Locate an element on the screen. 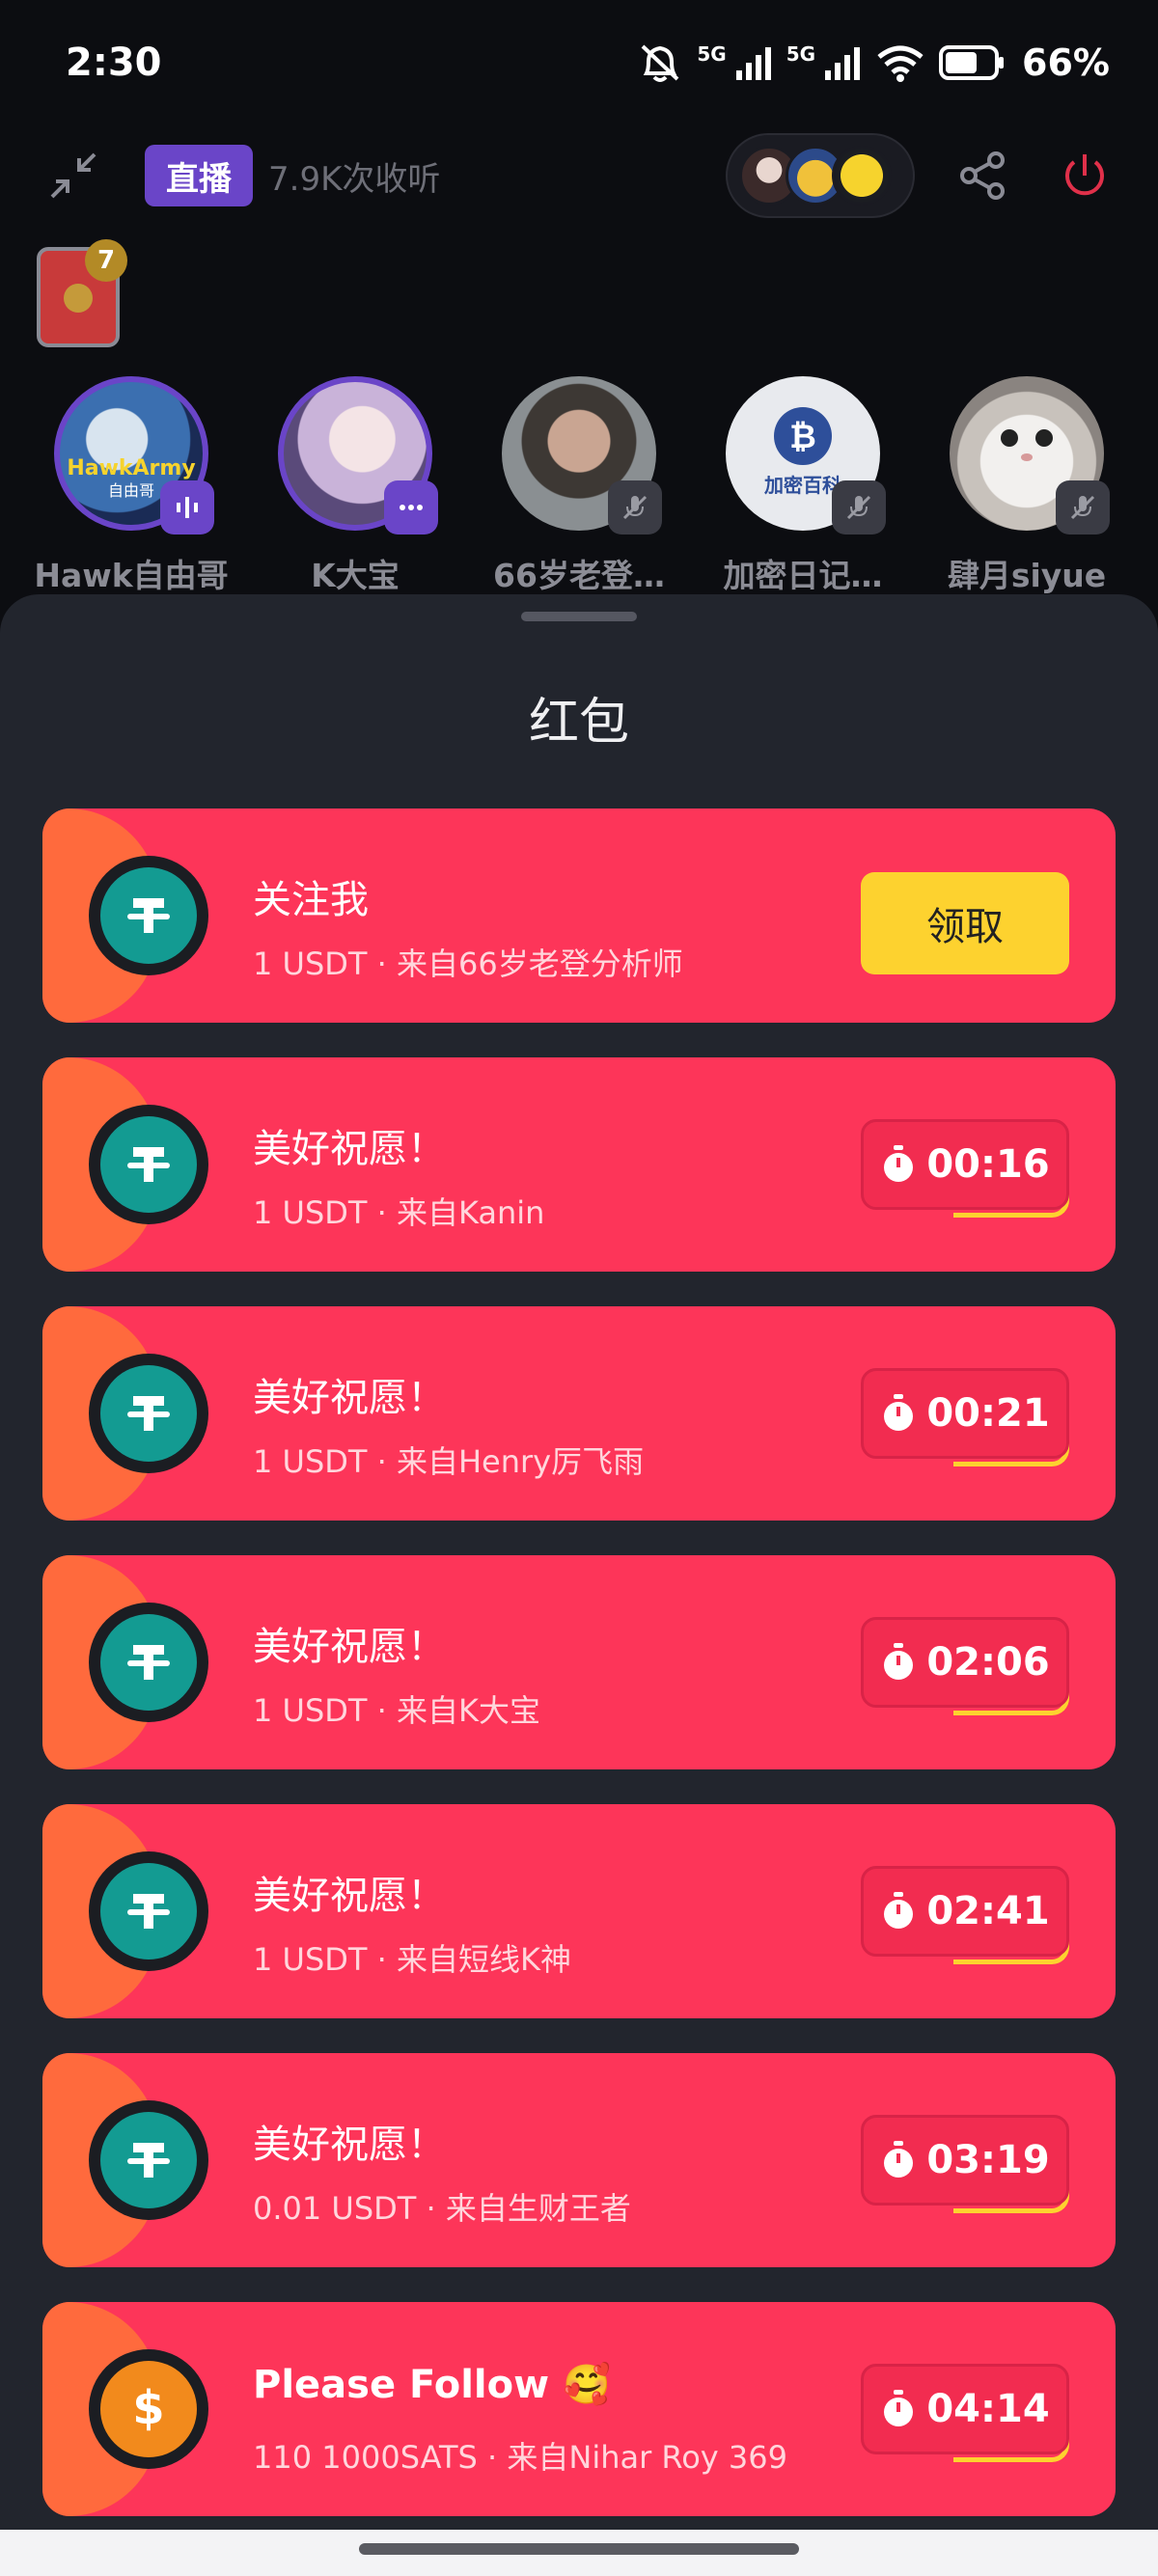 Image resolution: width=1158 pixels, height=2576 pixels. packet-subtitle: 1 USDT · 来自Henry厉飞雨 is located at coordinates (449, 1461).